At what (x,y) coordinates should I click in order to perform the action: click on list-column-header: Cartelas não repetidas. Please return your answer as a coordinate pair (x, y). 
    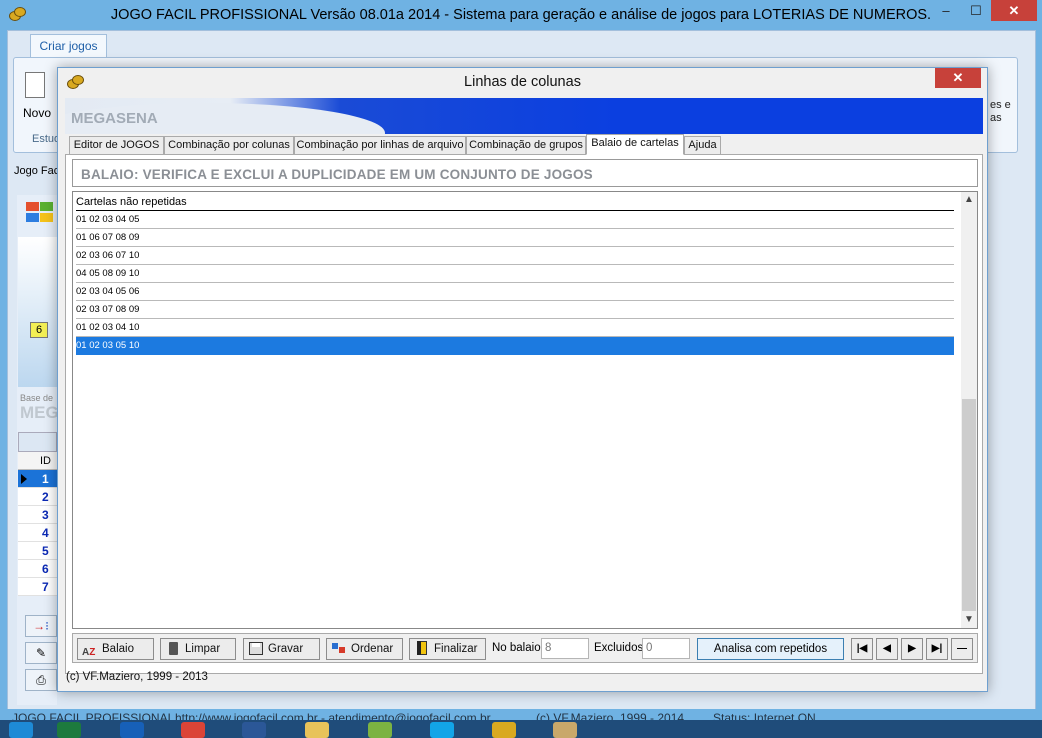
    Looking at the image, I should click on (515, 203).